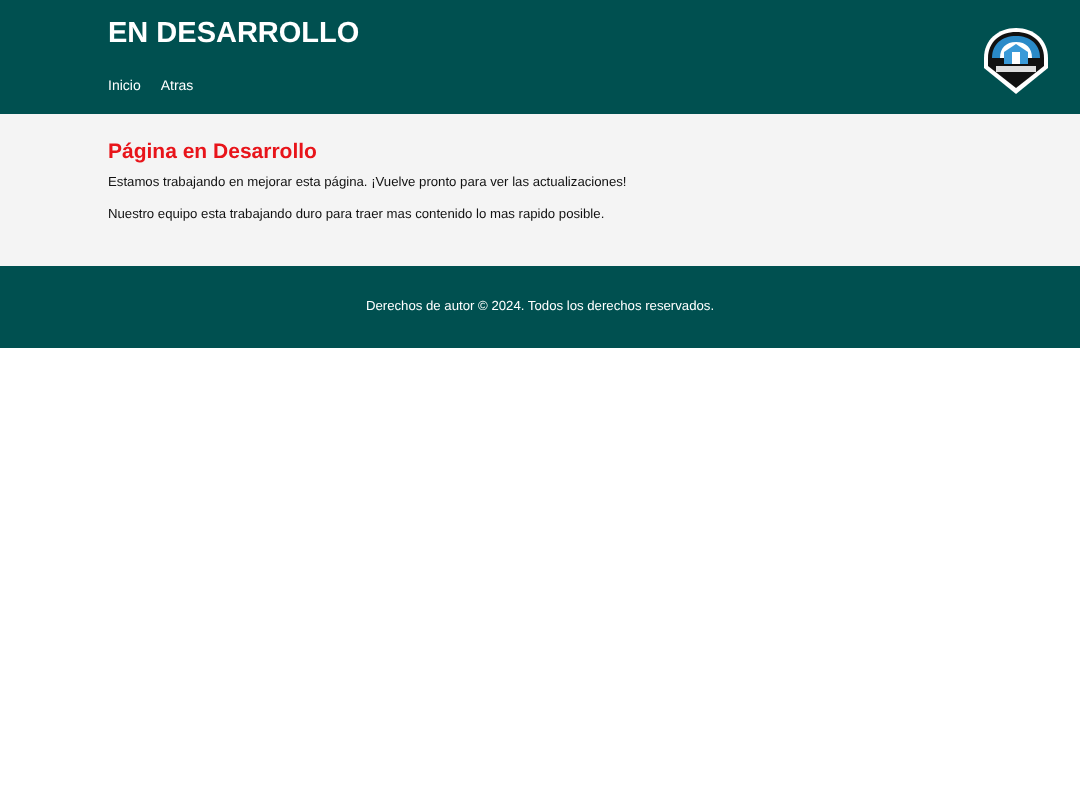  Describe the element at coordinates (234, 34) in the screenshot. I see `site-title: EN DESARROLLO` at that location.